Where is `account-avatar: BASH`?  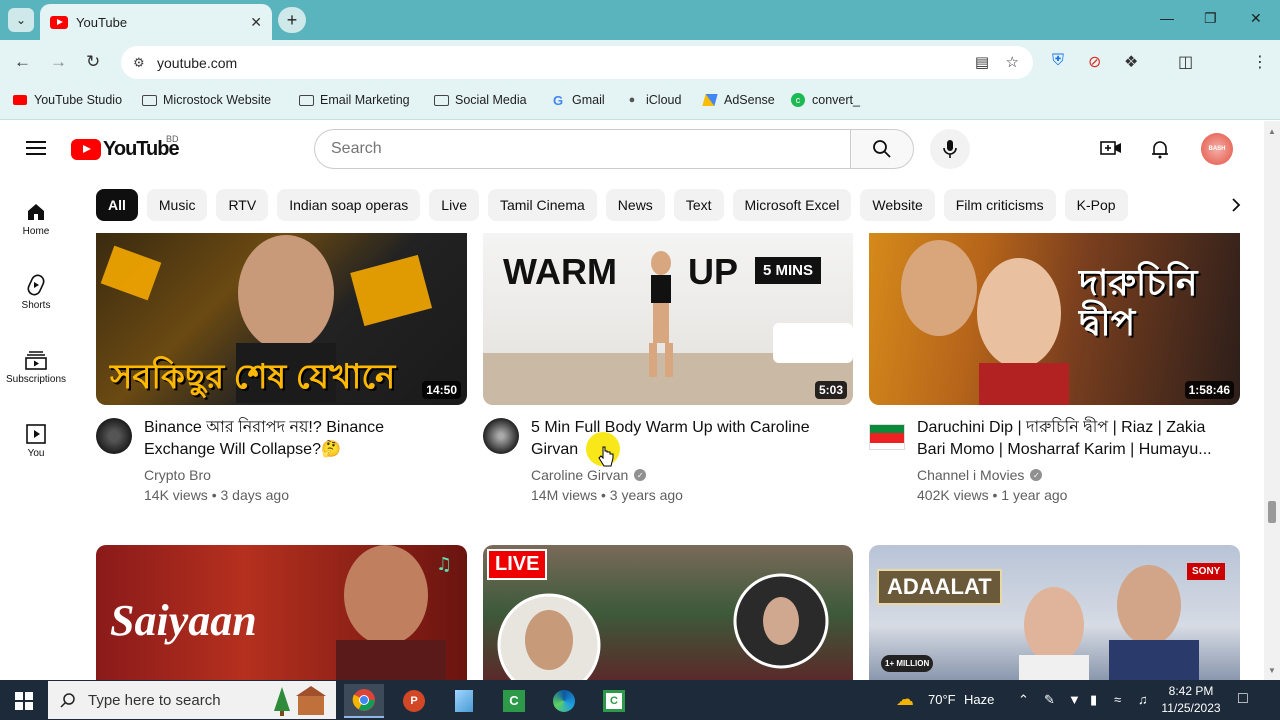
account-avatar: BASH is located at coordinates (1217, 149).